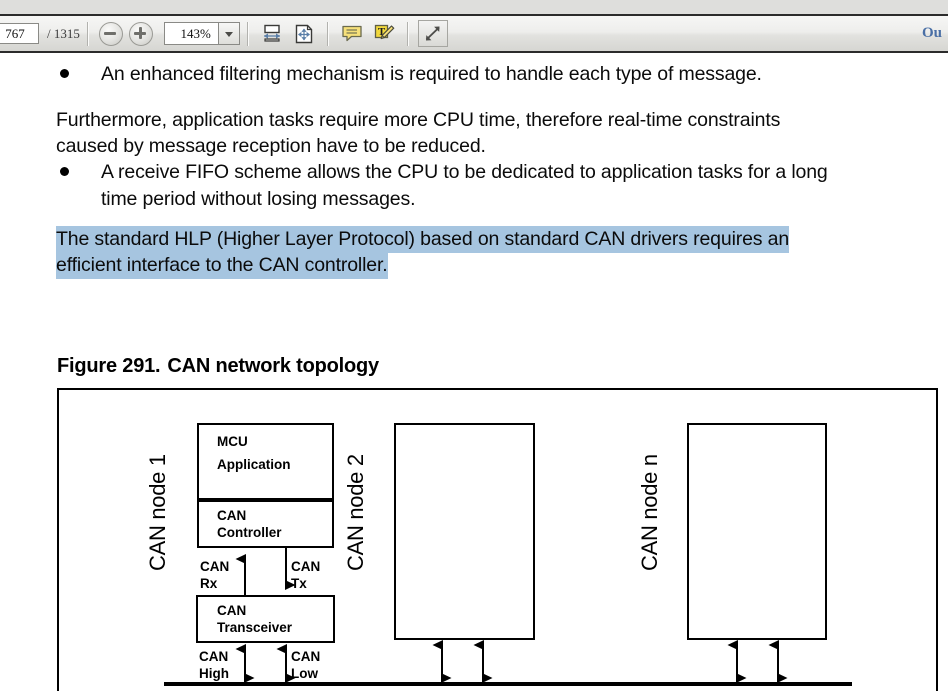 The width and height of the screenshot is (948, 691). I want to click on fit-page-icon, so click(304, 33).